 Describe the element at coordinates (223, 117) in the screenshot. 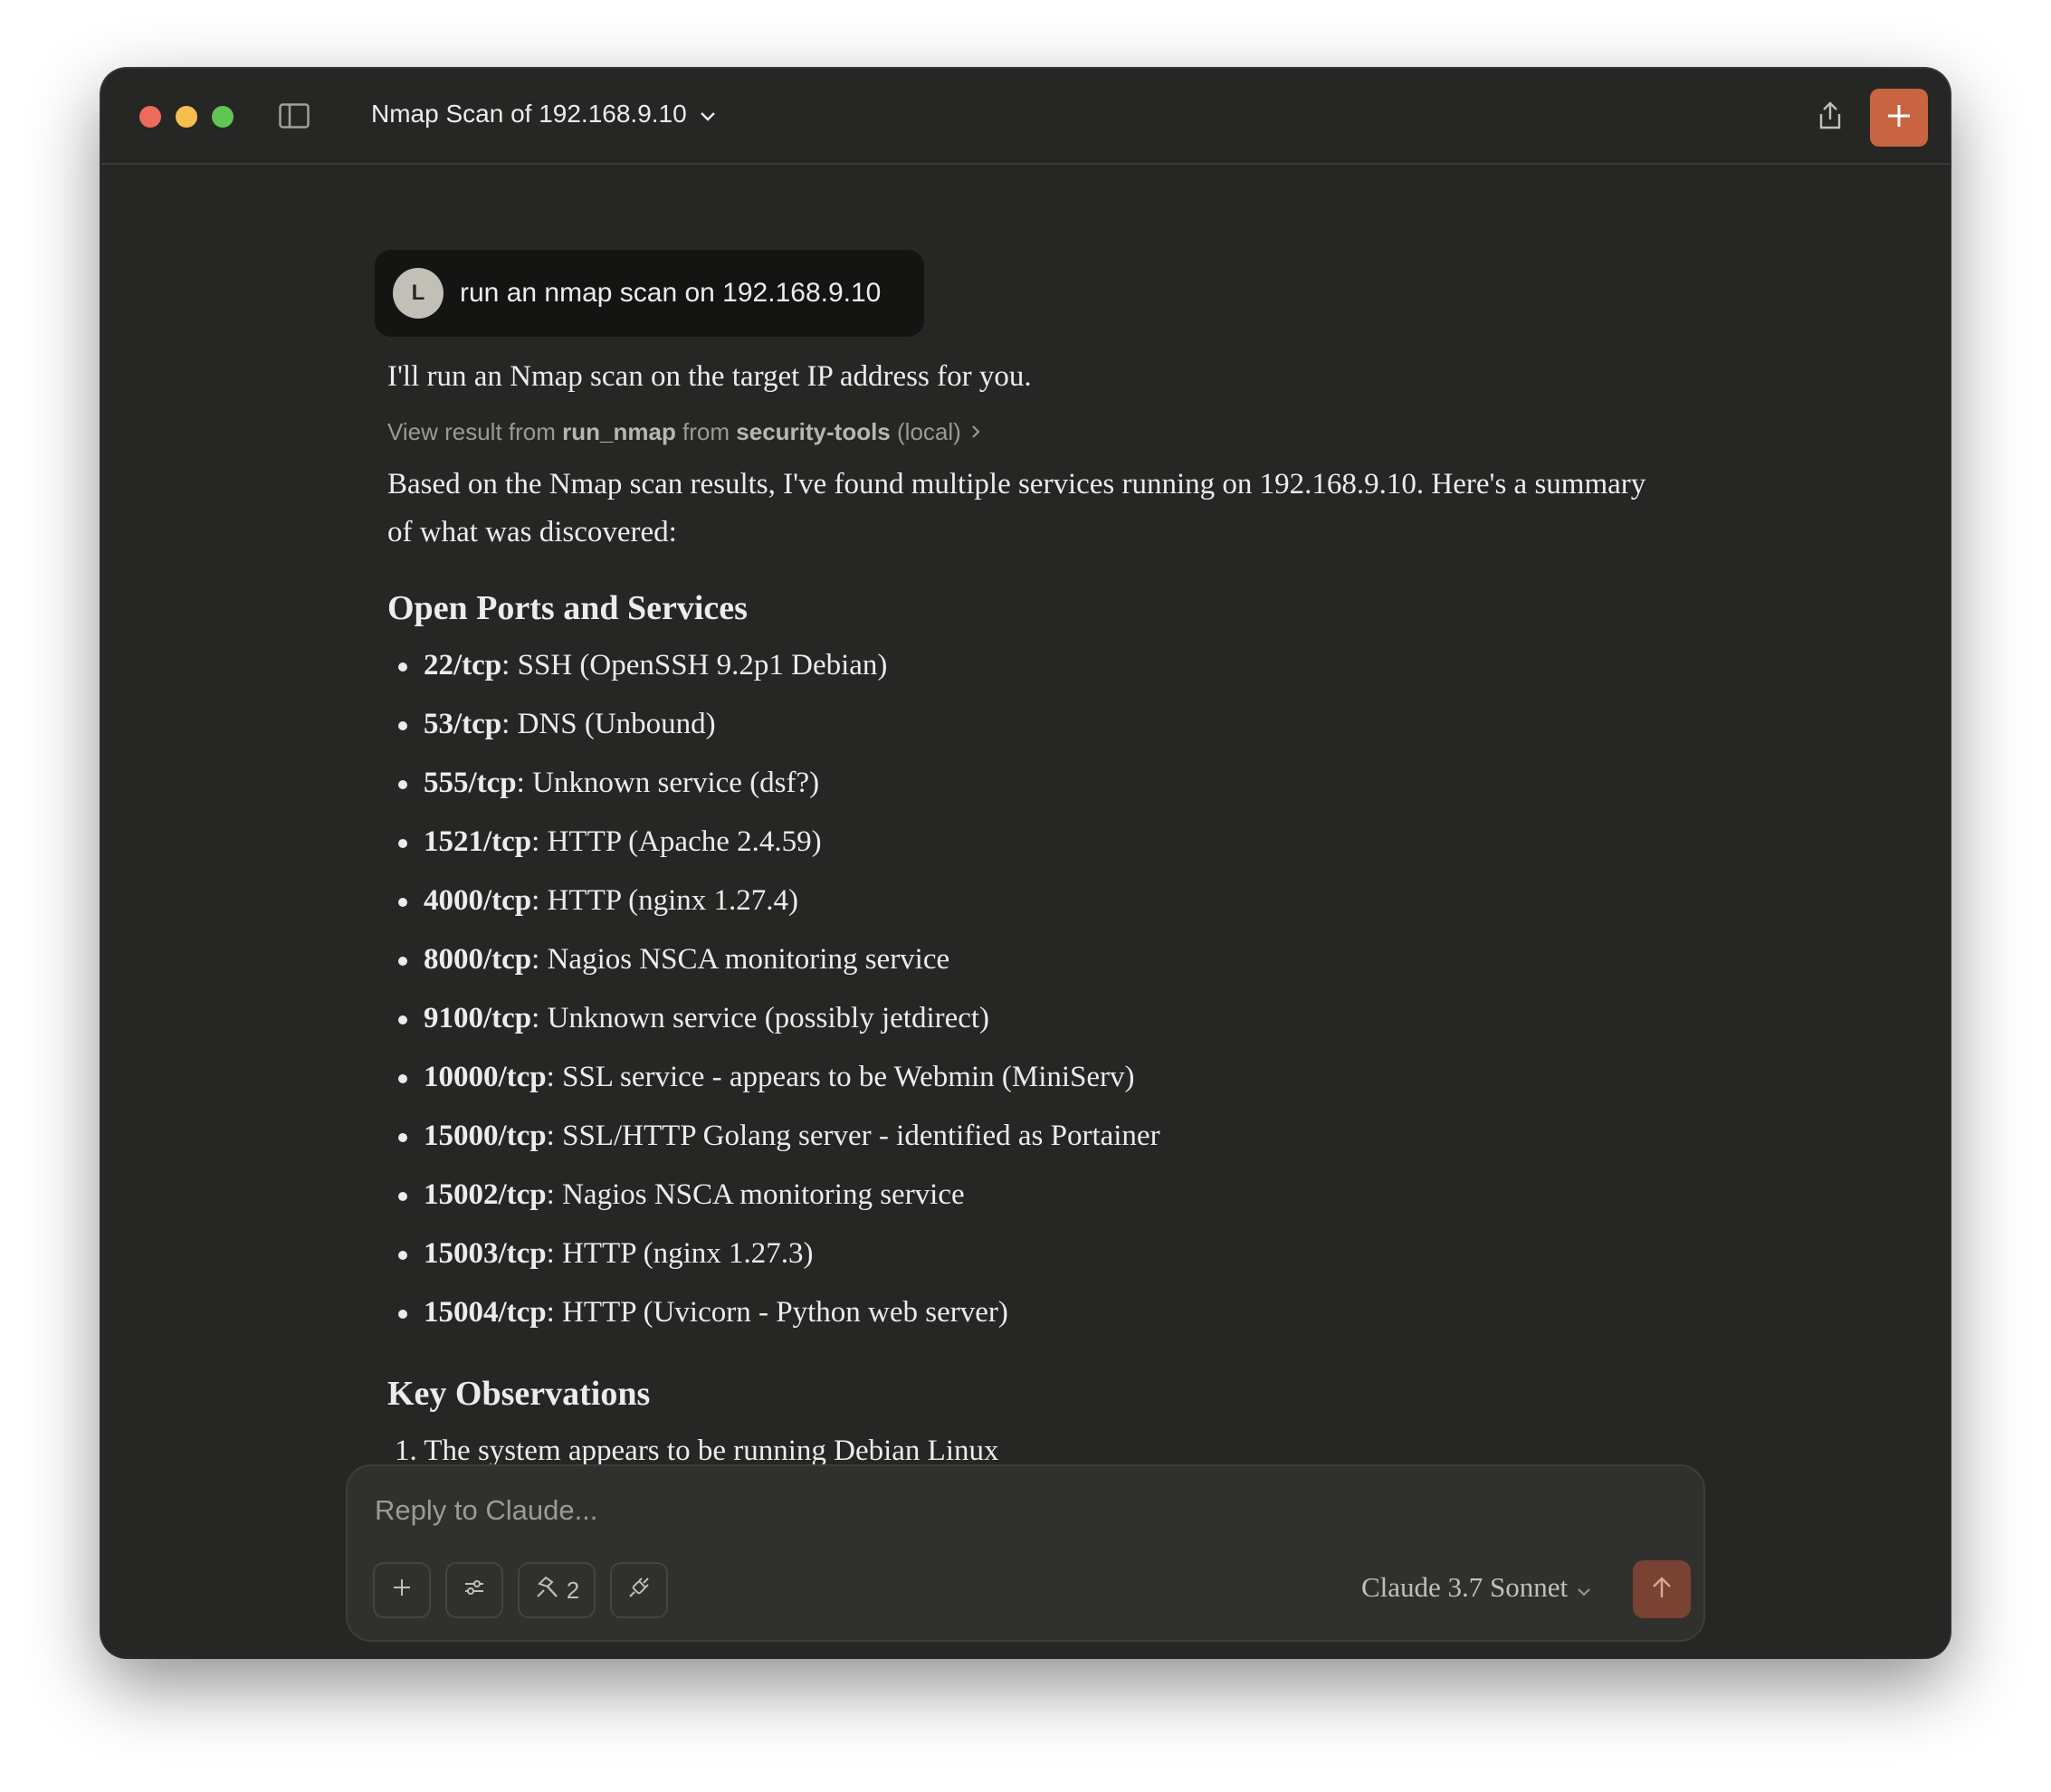

I see `maximize-window-button` at that location.